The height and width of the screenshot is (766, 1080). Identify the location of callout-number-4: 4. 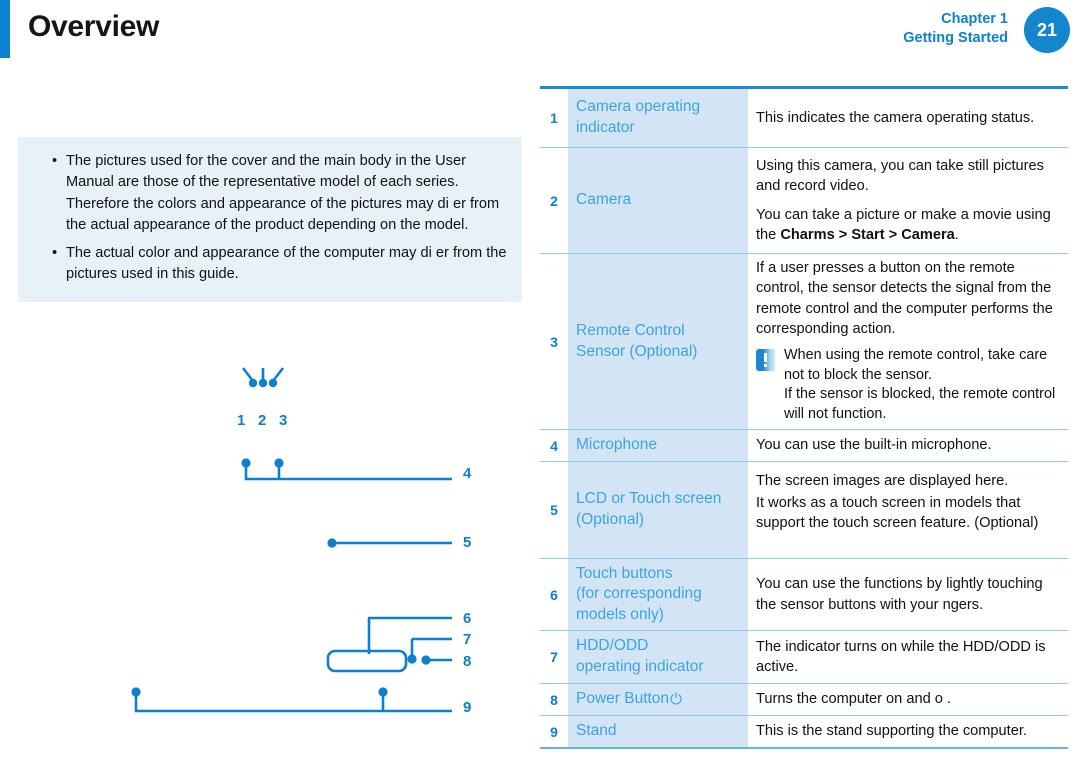
(467, 473).